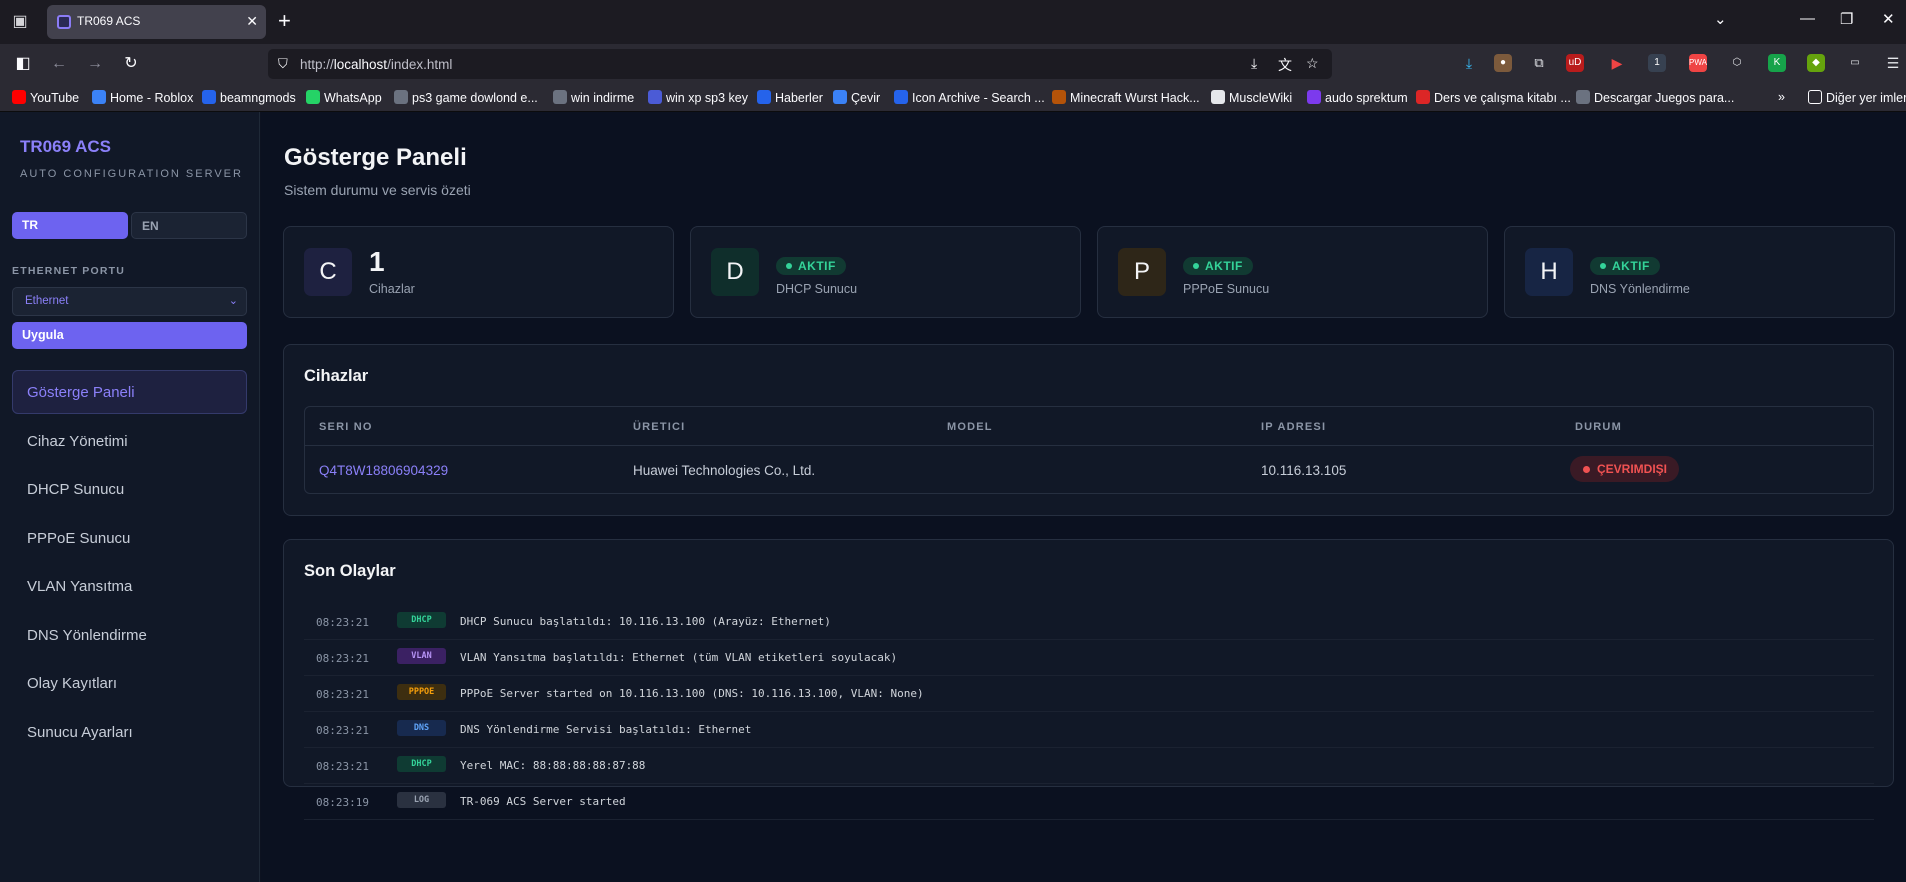 The width and height of the screenshot is (1906, 882). What do you see at coordinates (189, 225) in the screenshot?
I see `lang-en-button: EN` at bounding box center [189, 225].